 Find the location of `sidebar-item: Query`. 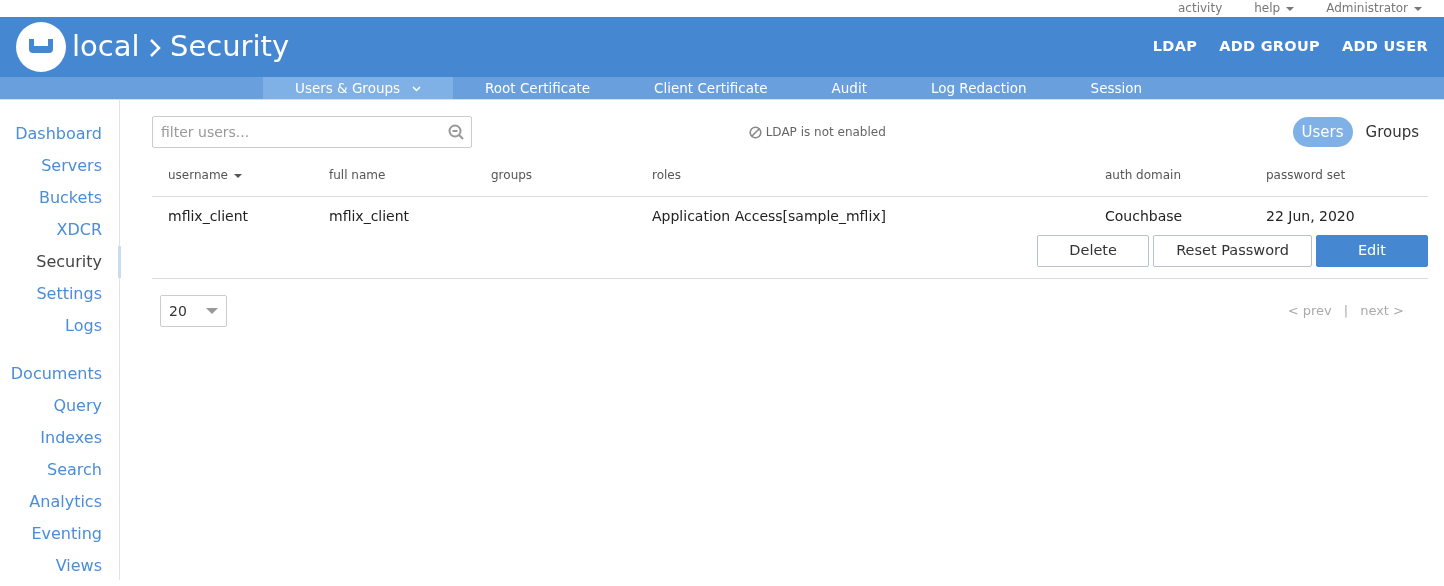

sidebar-item: Query is located at coordinates (60, 406).